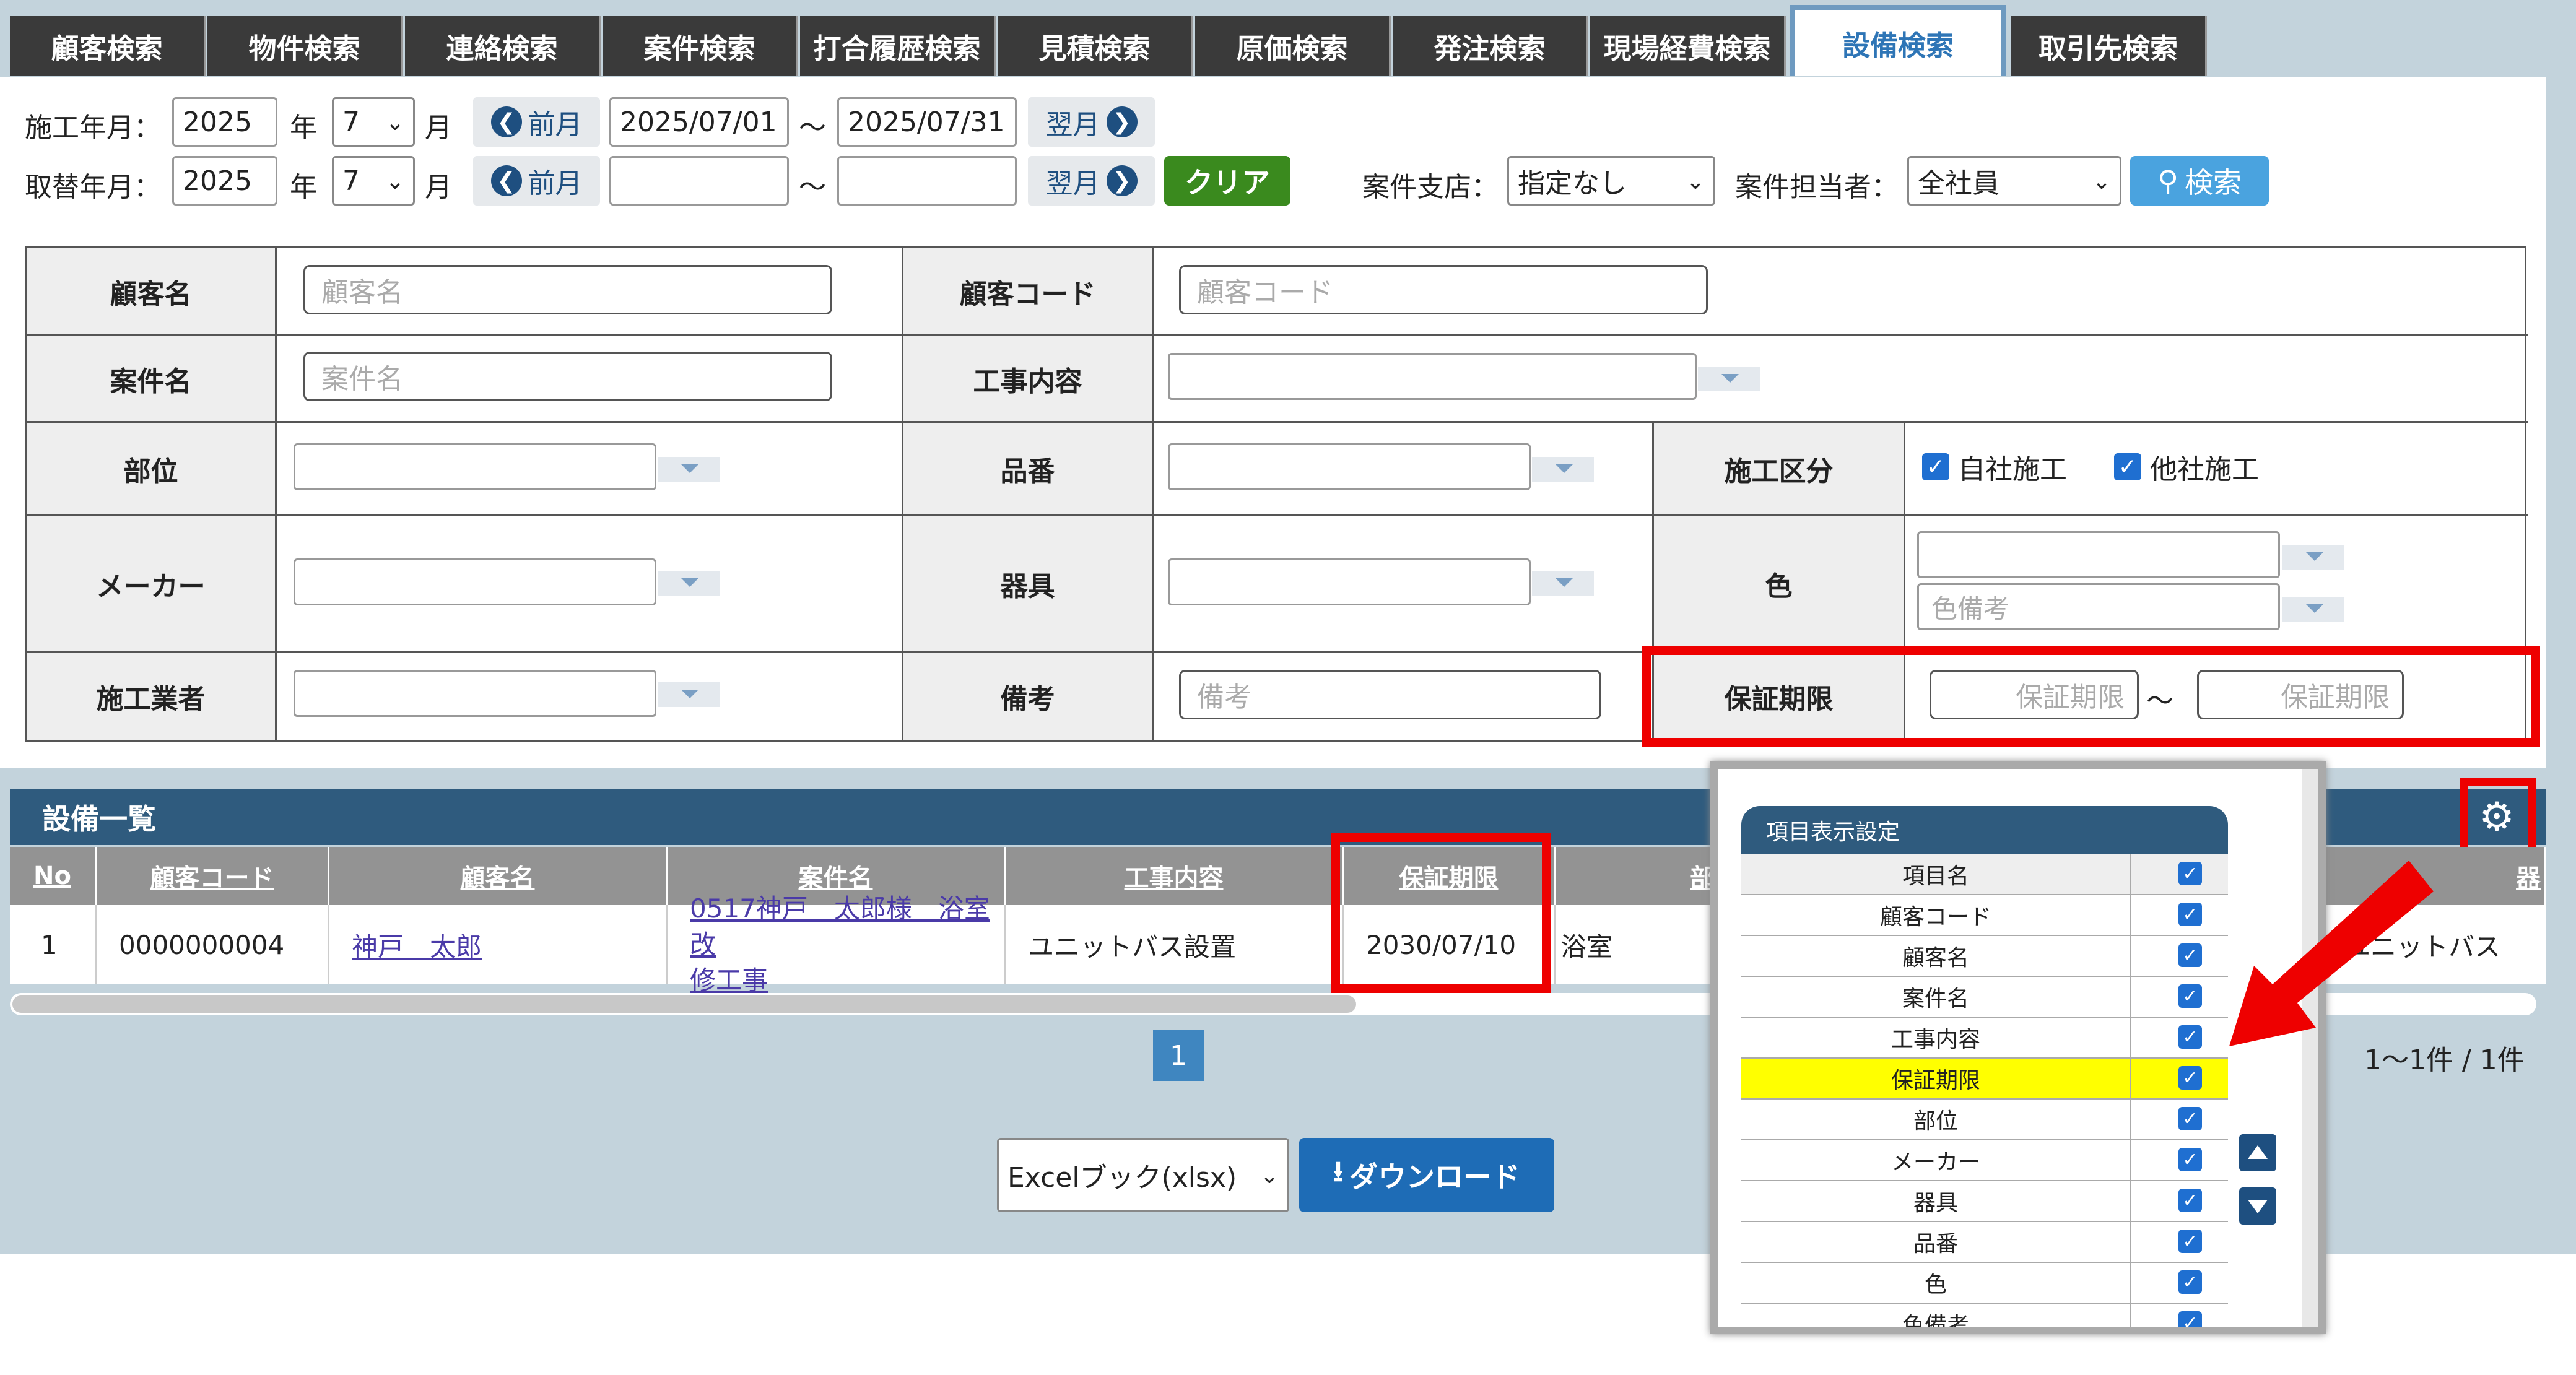 Image resolution: width=2576 pixels, height=1375 pixels. Describe the element at coordinates (2257, 1206) in the screenshot. I see `move-down-button` at that location.